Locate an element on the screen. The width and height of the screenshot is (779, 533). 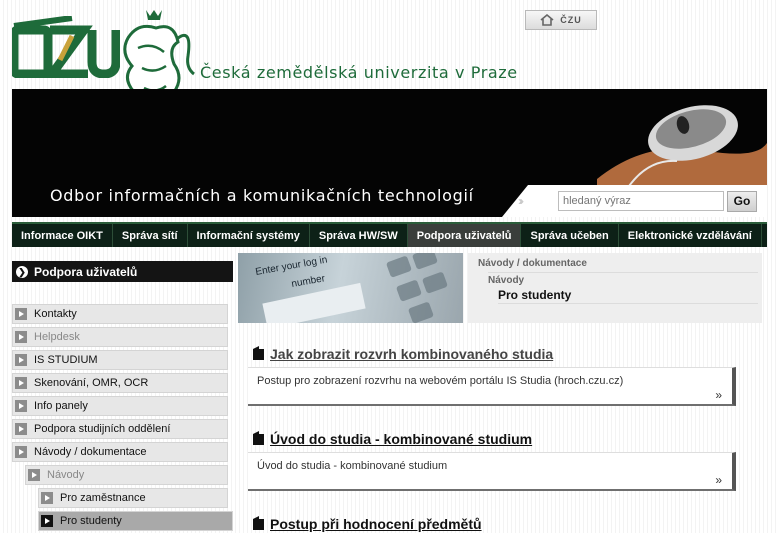
sidebar-item-skenovani: Skenování, OMR, OCR is located at coordinates (120, 383).